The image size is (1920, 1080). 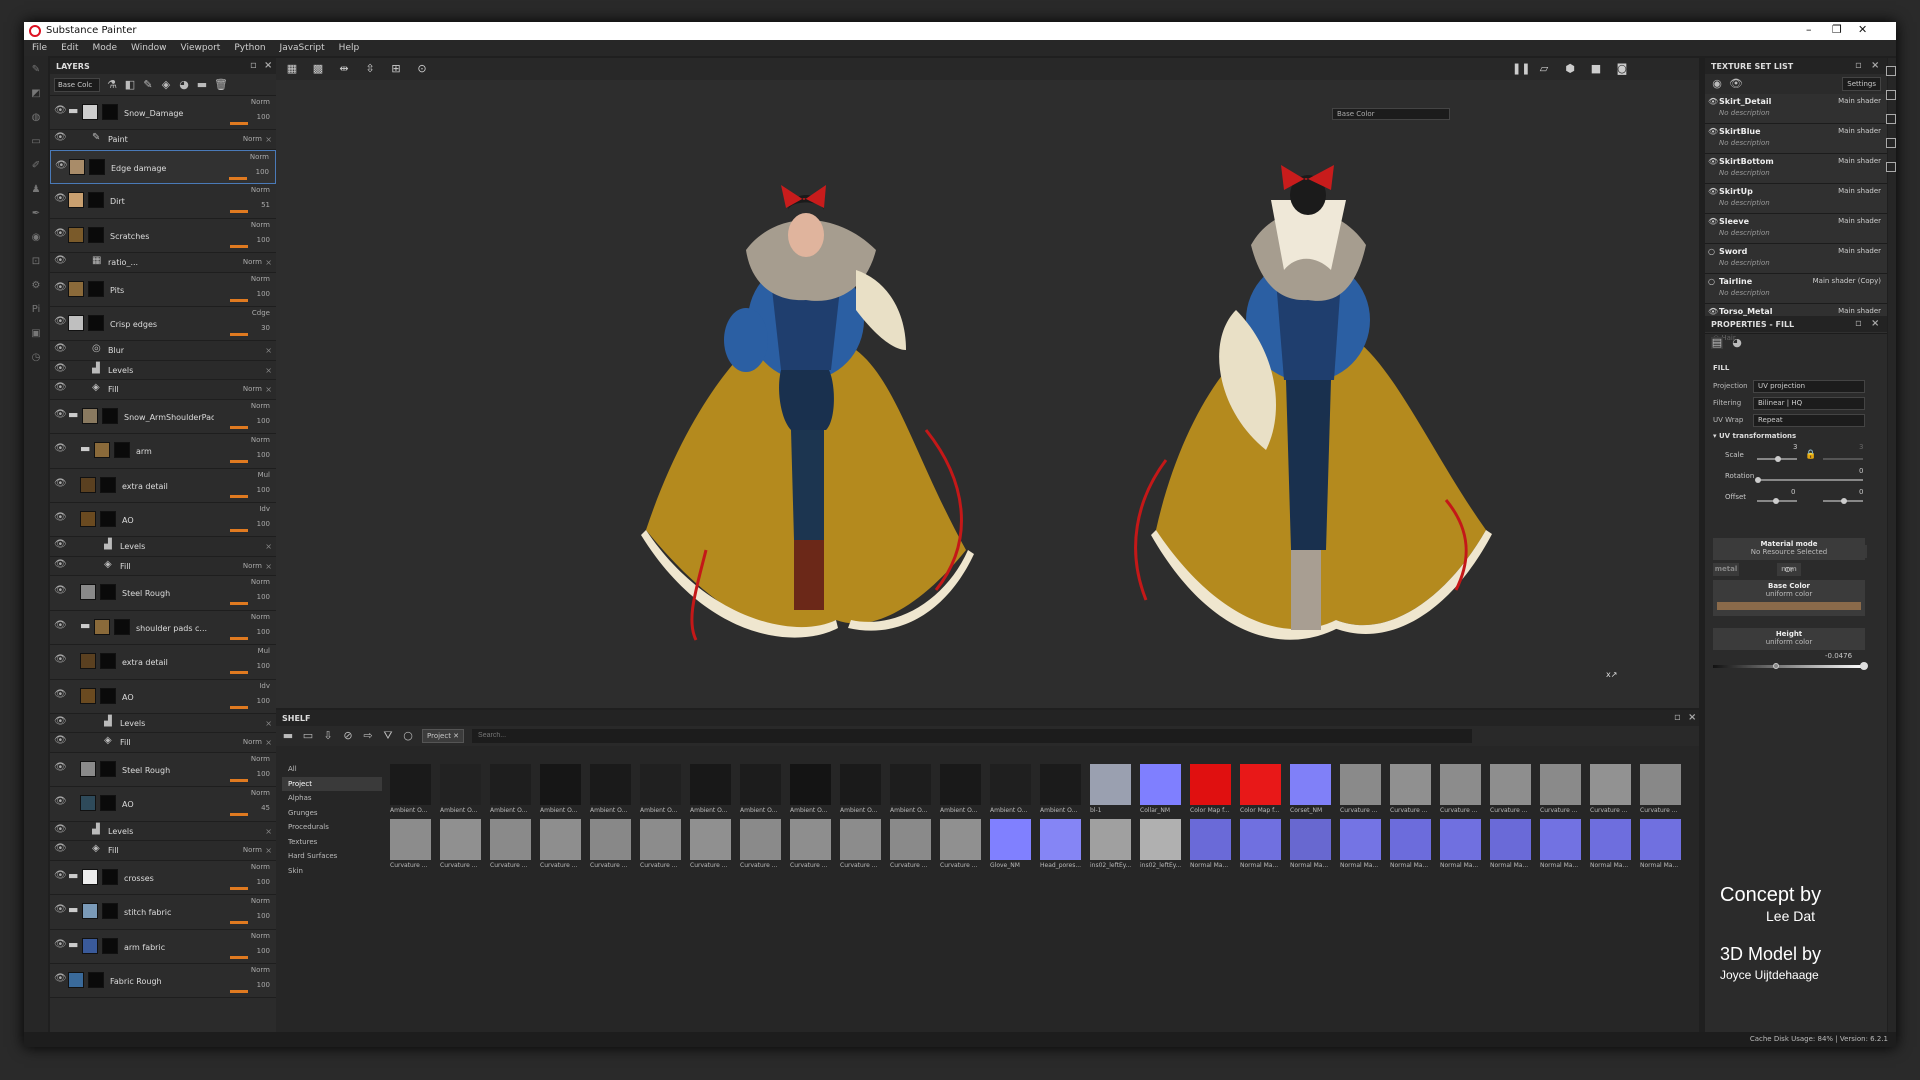 I want to click on texture-set-item: 👁 SkirtUp Main shader No description, so click(x=1796, y=199).